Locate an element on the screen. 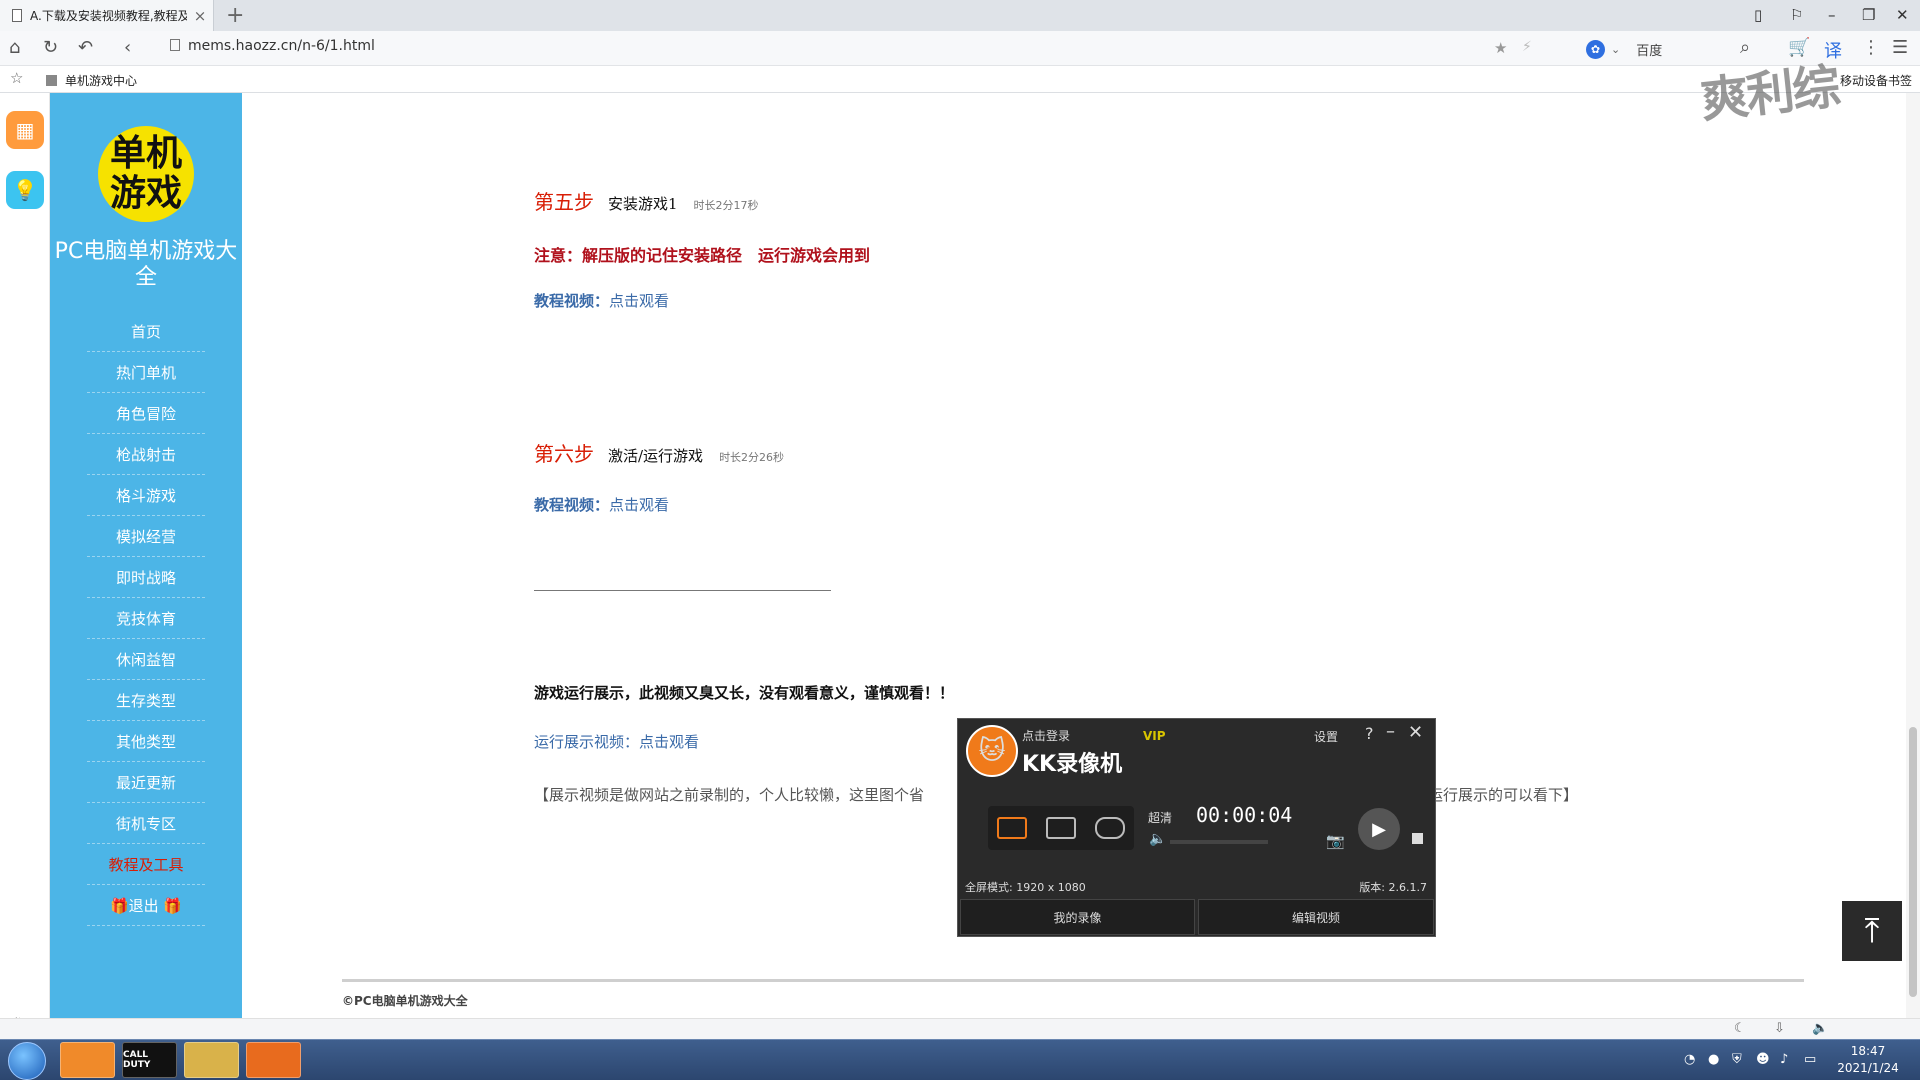 This screenshot has width=1920, height=1080. step-duration: 时长2分26秒 is located at coordinates (752, 457).